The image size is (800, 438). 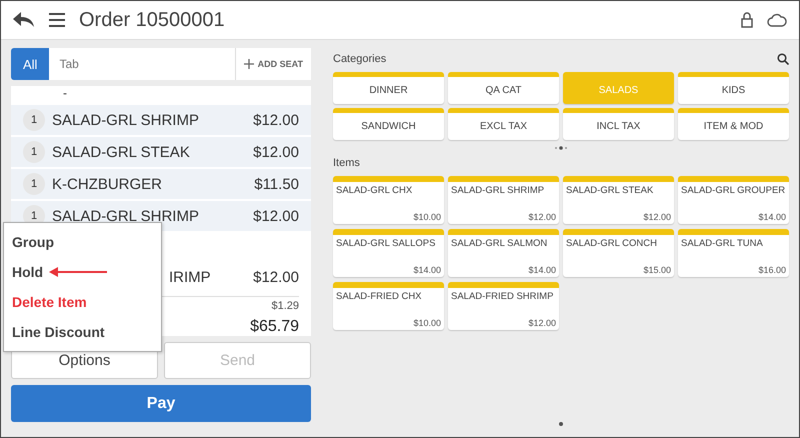 I want to click on order-title: Order 10500001, so click(x=152, y=20).